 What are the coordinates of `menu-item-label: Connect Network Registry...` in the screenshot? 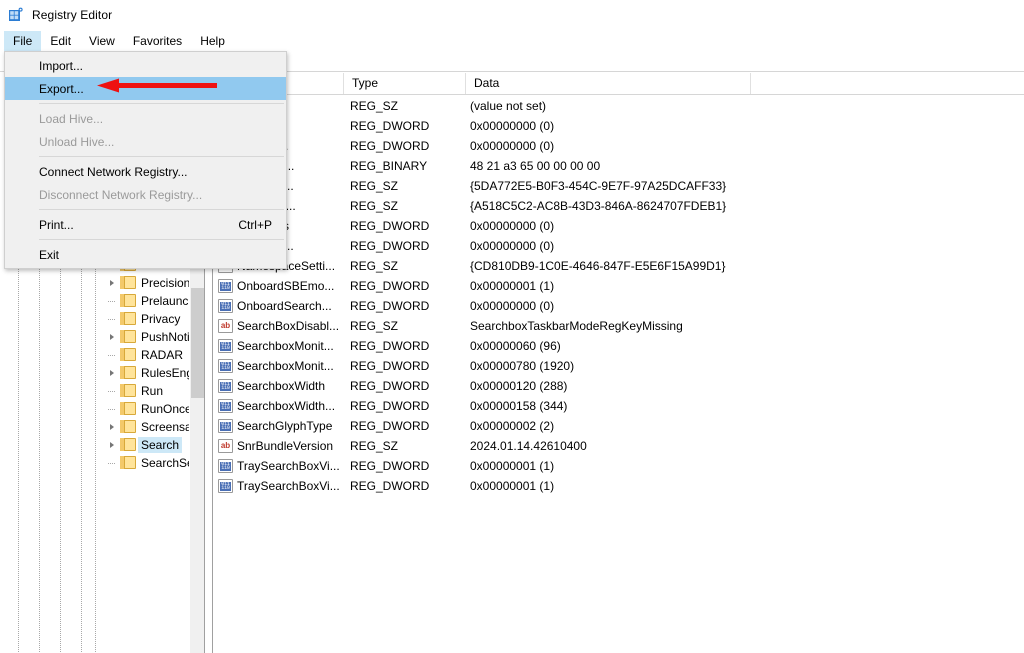 It's located at (113, 171).